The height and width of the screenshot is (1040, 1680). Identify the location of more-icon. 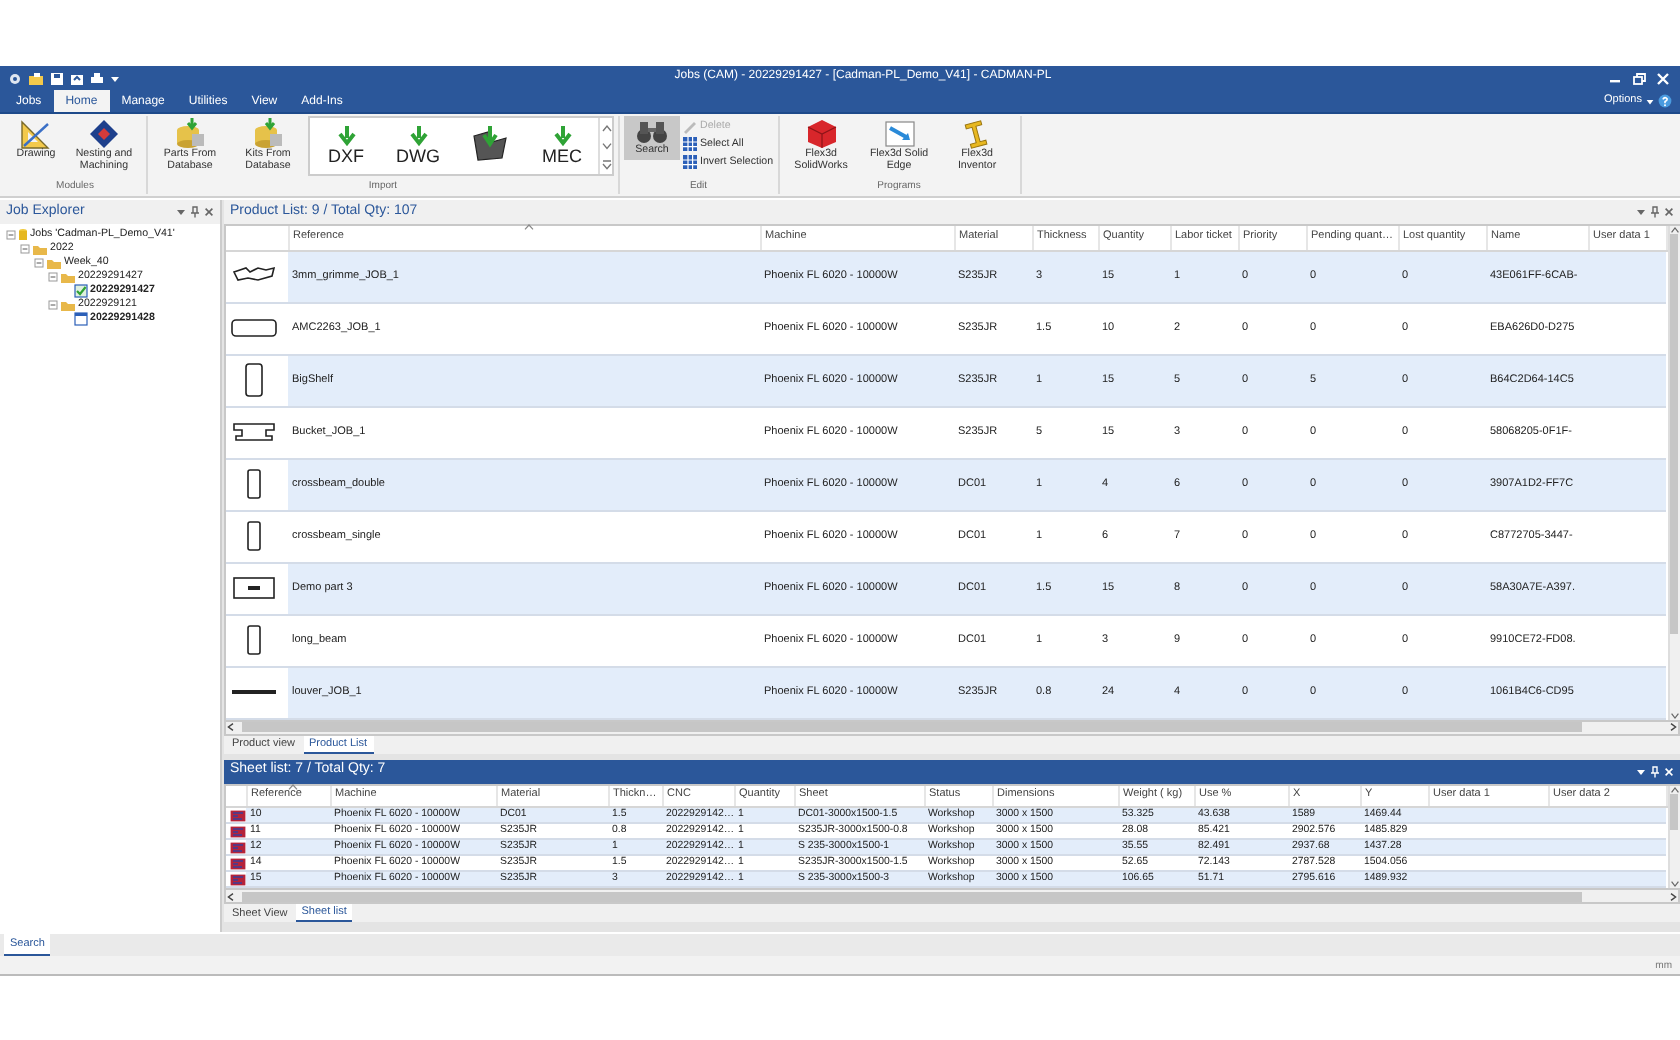
(606, 164).